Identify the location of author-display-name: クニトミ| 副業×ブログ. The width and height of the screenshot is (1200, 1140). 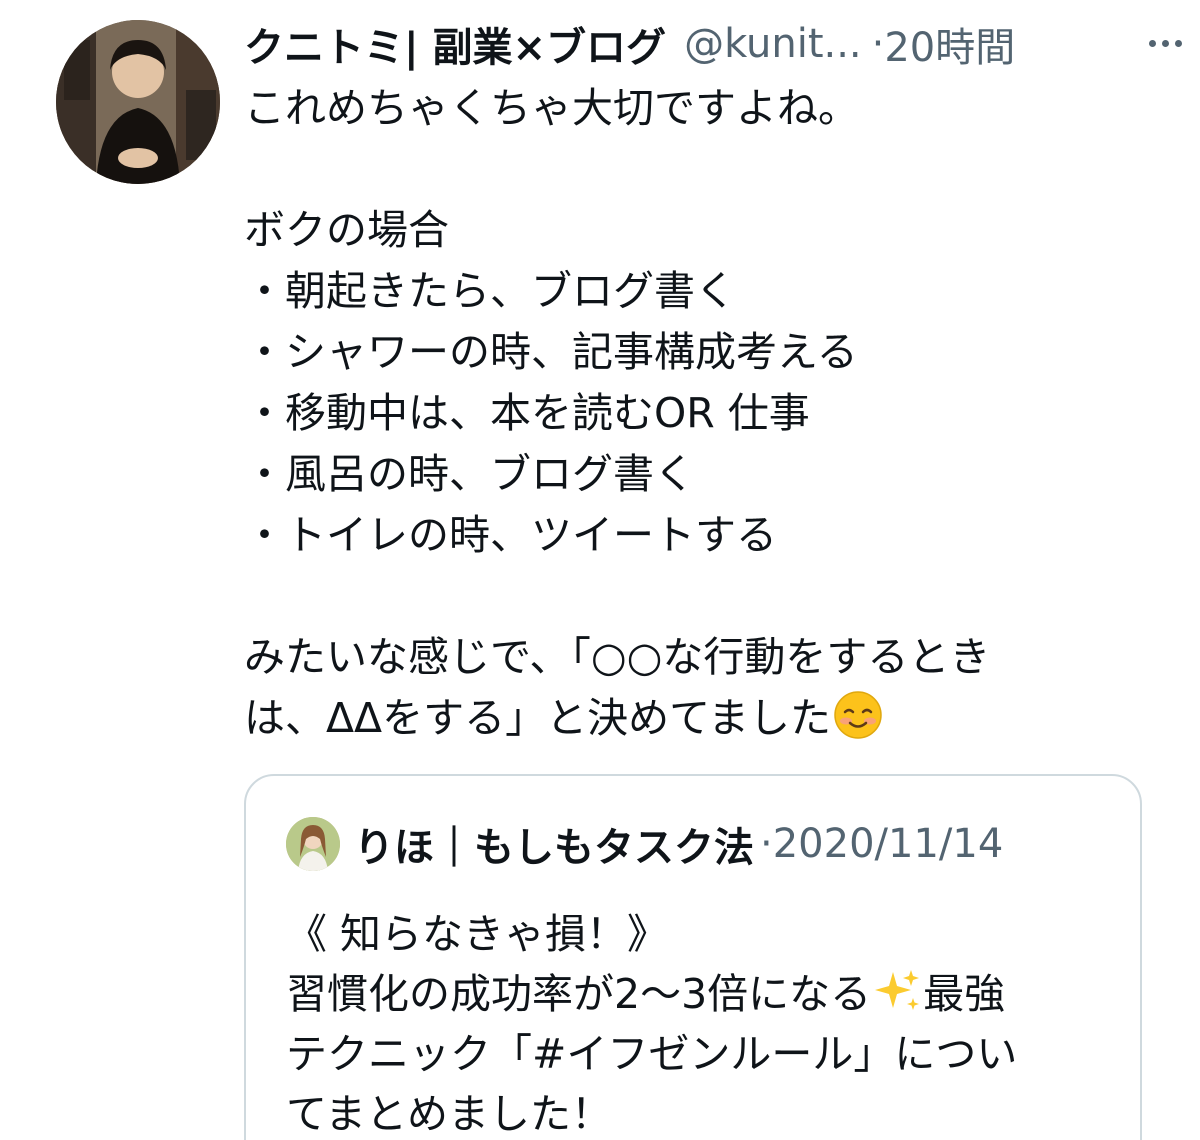
(455, 44).